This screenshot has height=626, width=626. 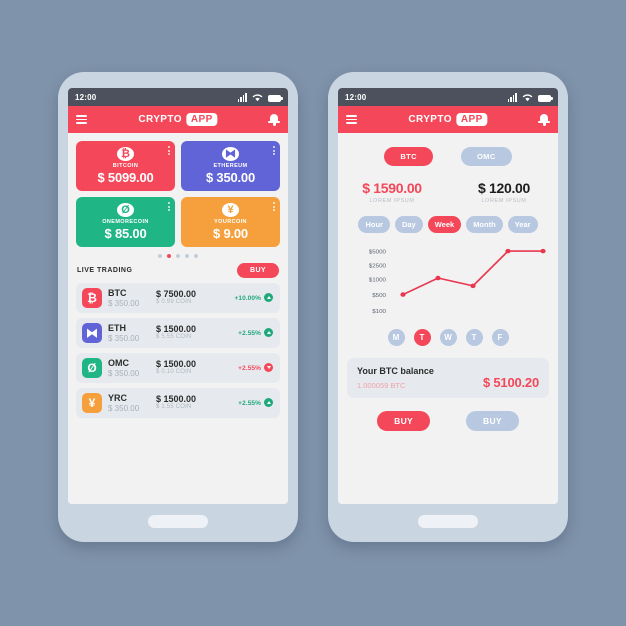 What do you see at coordinates (403, 421) in the screenshot?
I see `buy-button-primary: BUY` at bounding box center [403, 421].